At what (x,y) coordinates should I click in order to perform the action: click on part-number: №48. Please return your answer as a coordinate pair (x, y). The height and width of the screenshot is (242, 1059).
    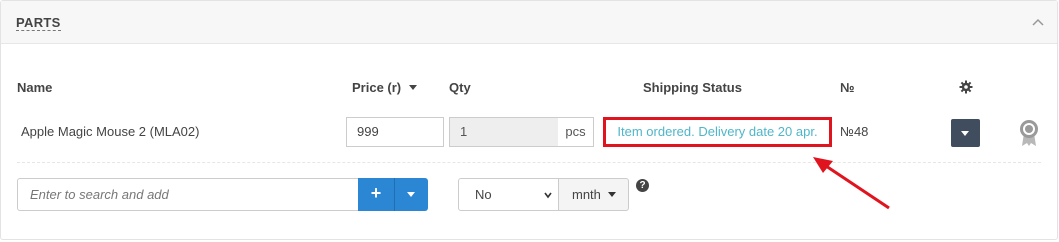
    Looking at the image, I should click on (854, 131).